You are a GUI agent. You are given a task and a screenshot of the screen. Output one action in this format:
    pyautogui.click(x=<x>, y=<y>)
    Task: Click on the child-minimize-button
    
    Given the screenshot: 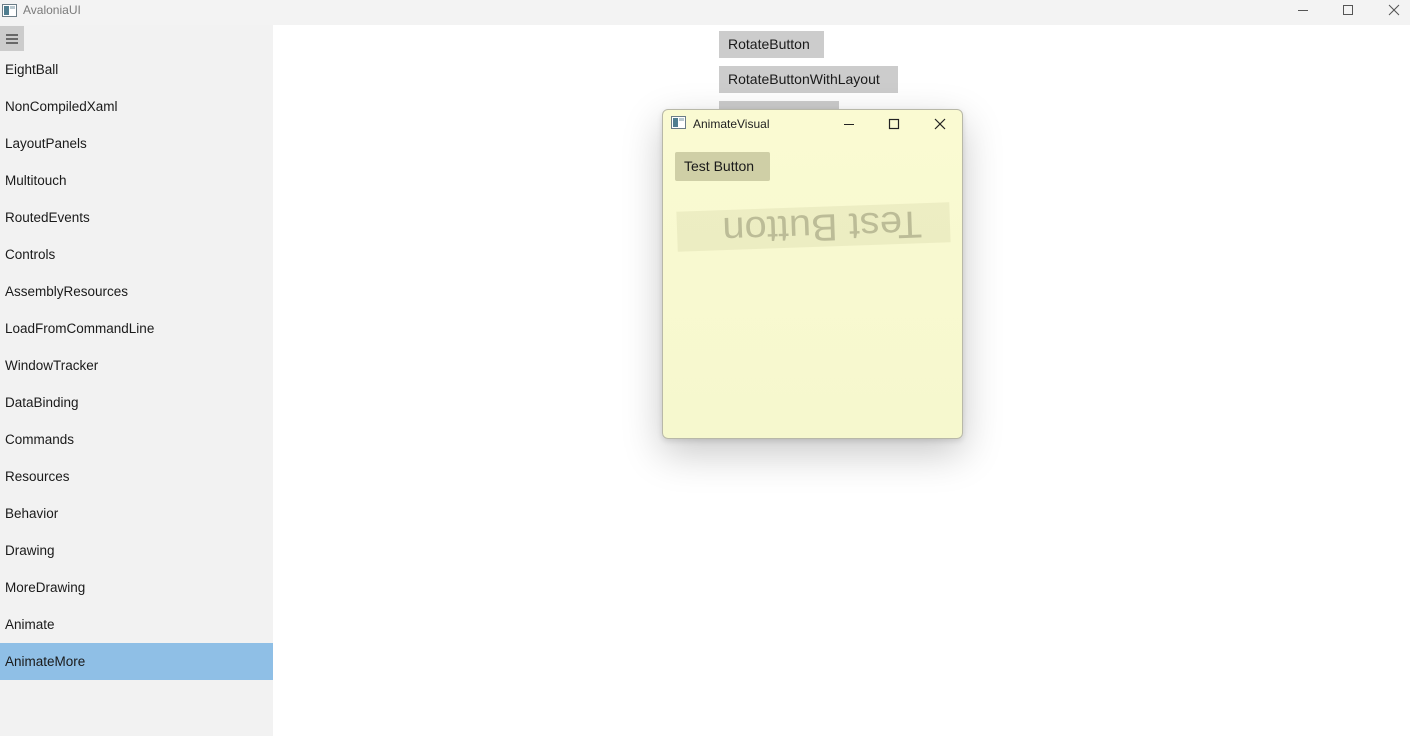 What is the action you would take?
    pyautogui.click(x=849, y=124)
    